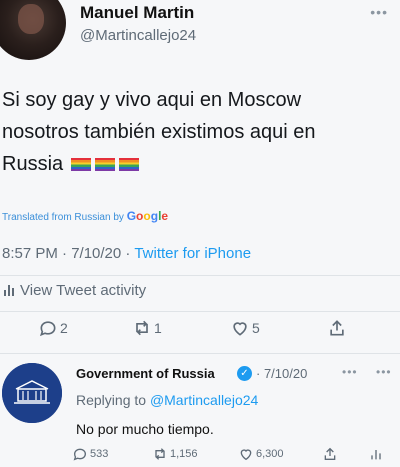 This screenshot has height=467, width=400. I want to click on avatar, so click(33, 30).